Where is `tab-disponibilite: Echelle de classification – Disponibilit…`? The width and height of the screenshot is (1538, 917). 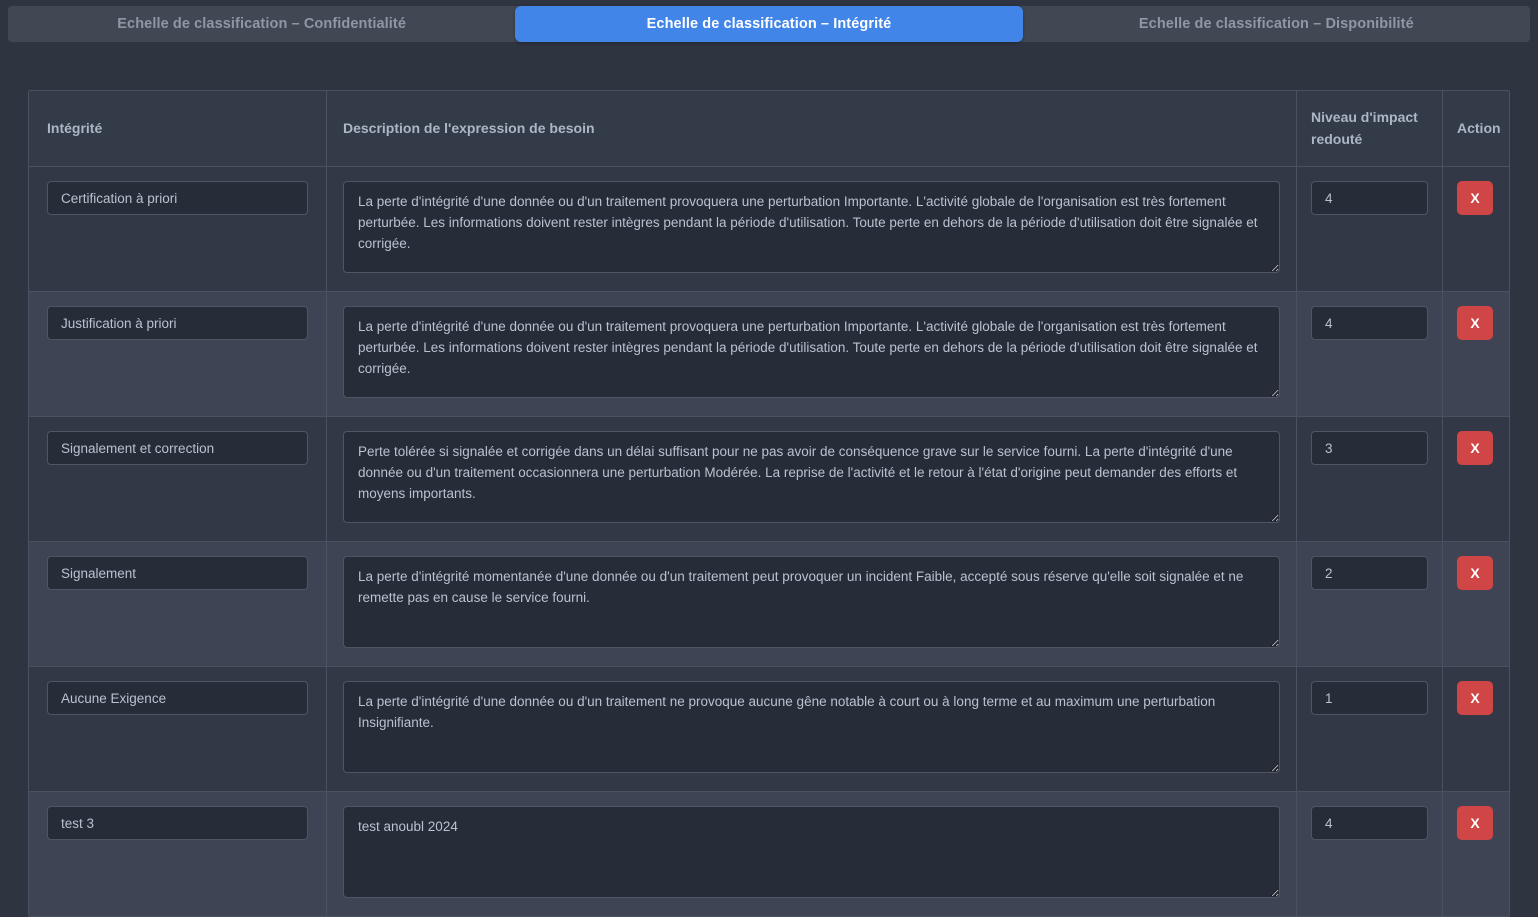
tab-disponibilite: Echelle de classification – Disponibilit… is located at coordinates (1276, 24).